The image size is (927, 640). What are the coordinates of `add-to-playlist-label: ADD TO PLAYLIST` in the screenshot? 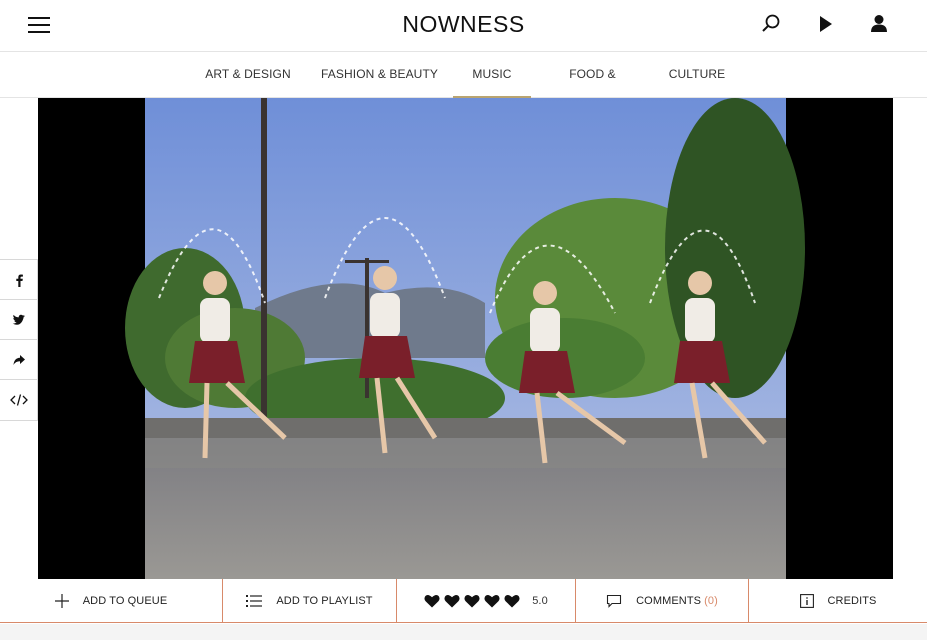 It's located at (324, 600).